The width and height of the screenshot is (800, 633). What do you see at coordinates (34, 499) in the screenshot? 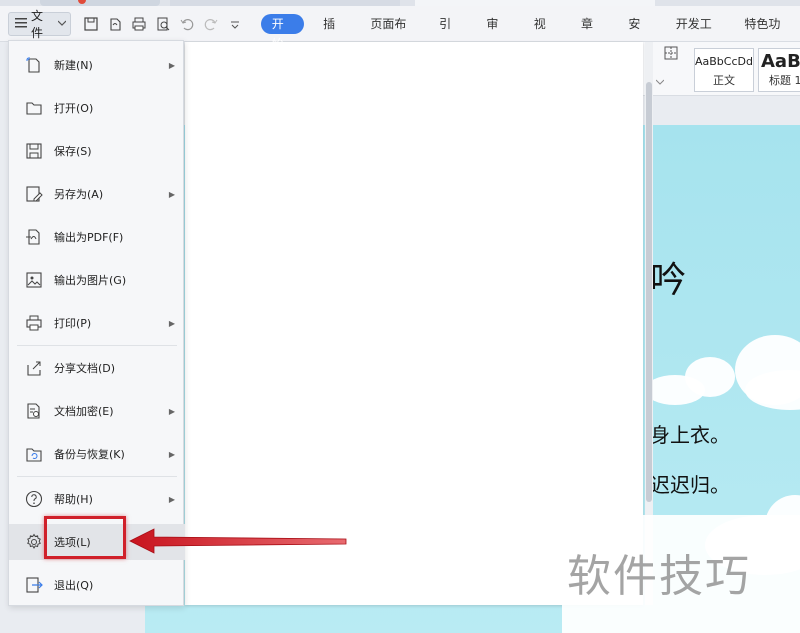
I see `help-icon` at bounding box center [34, 499].